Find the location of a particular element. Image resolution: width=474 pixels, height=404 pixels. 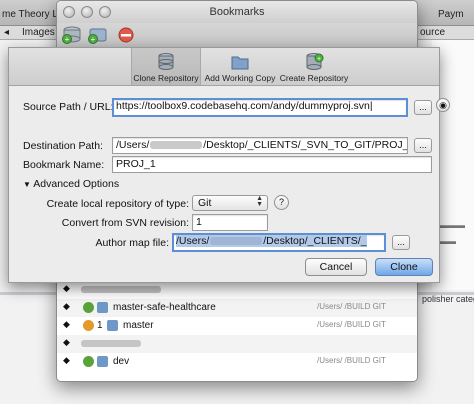

folder-icon is located at coordinates (240, 63).